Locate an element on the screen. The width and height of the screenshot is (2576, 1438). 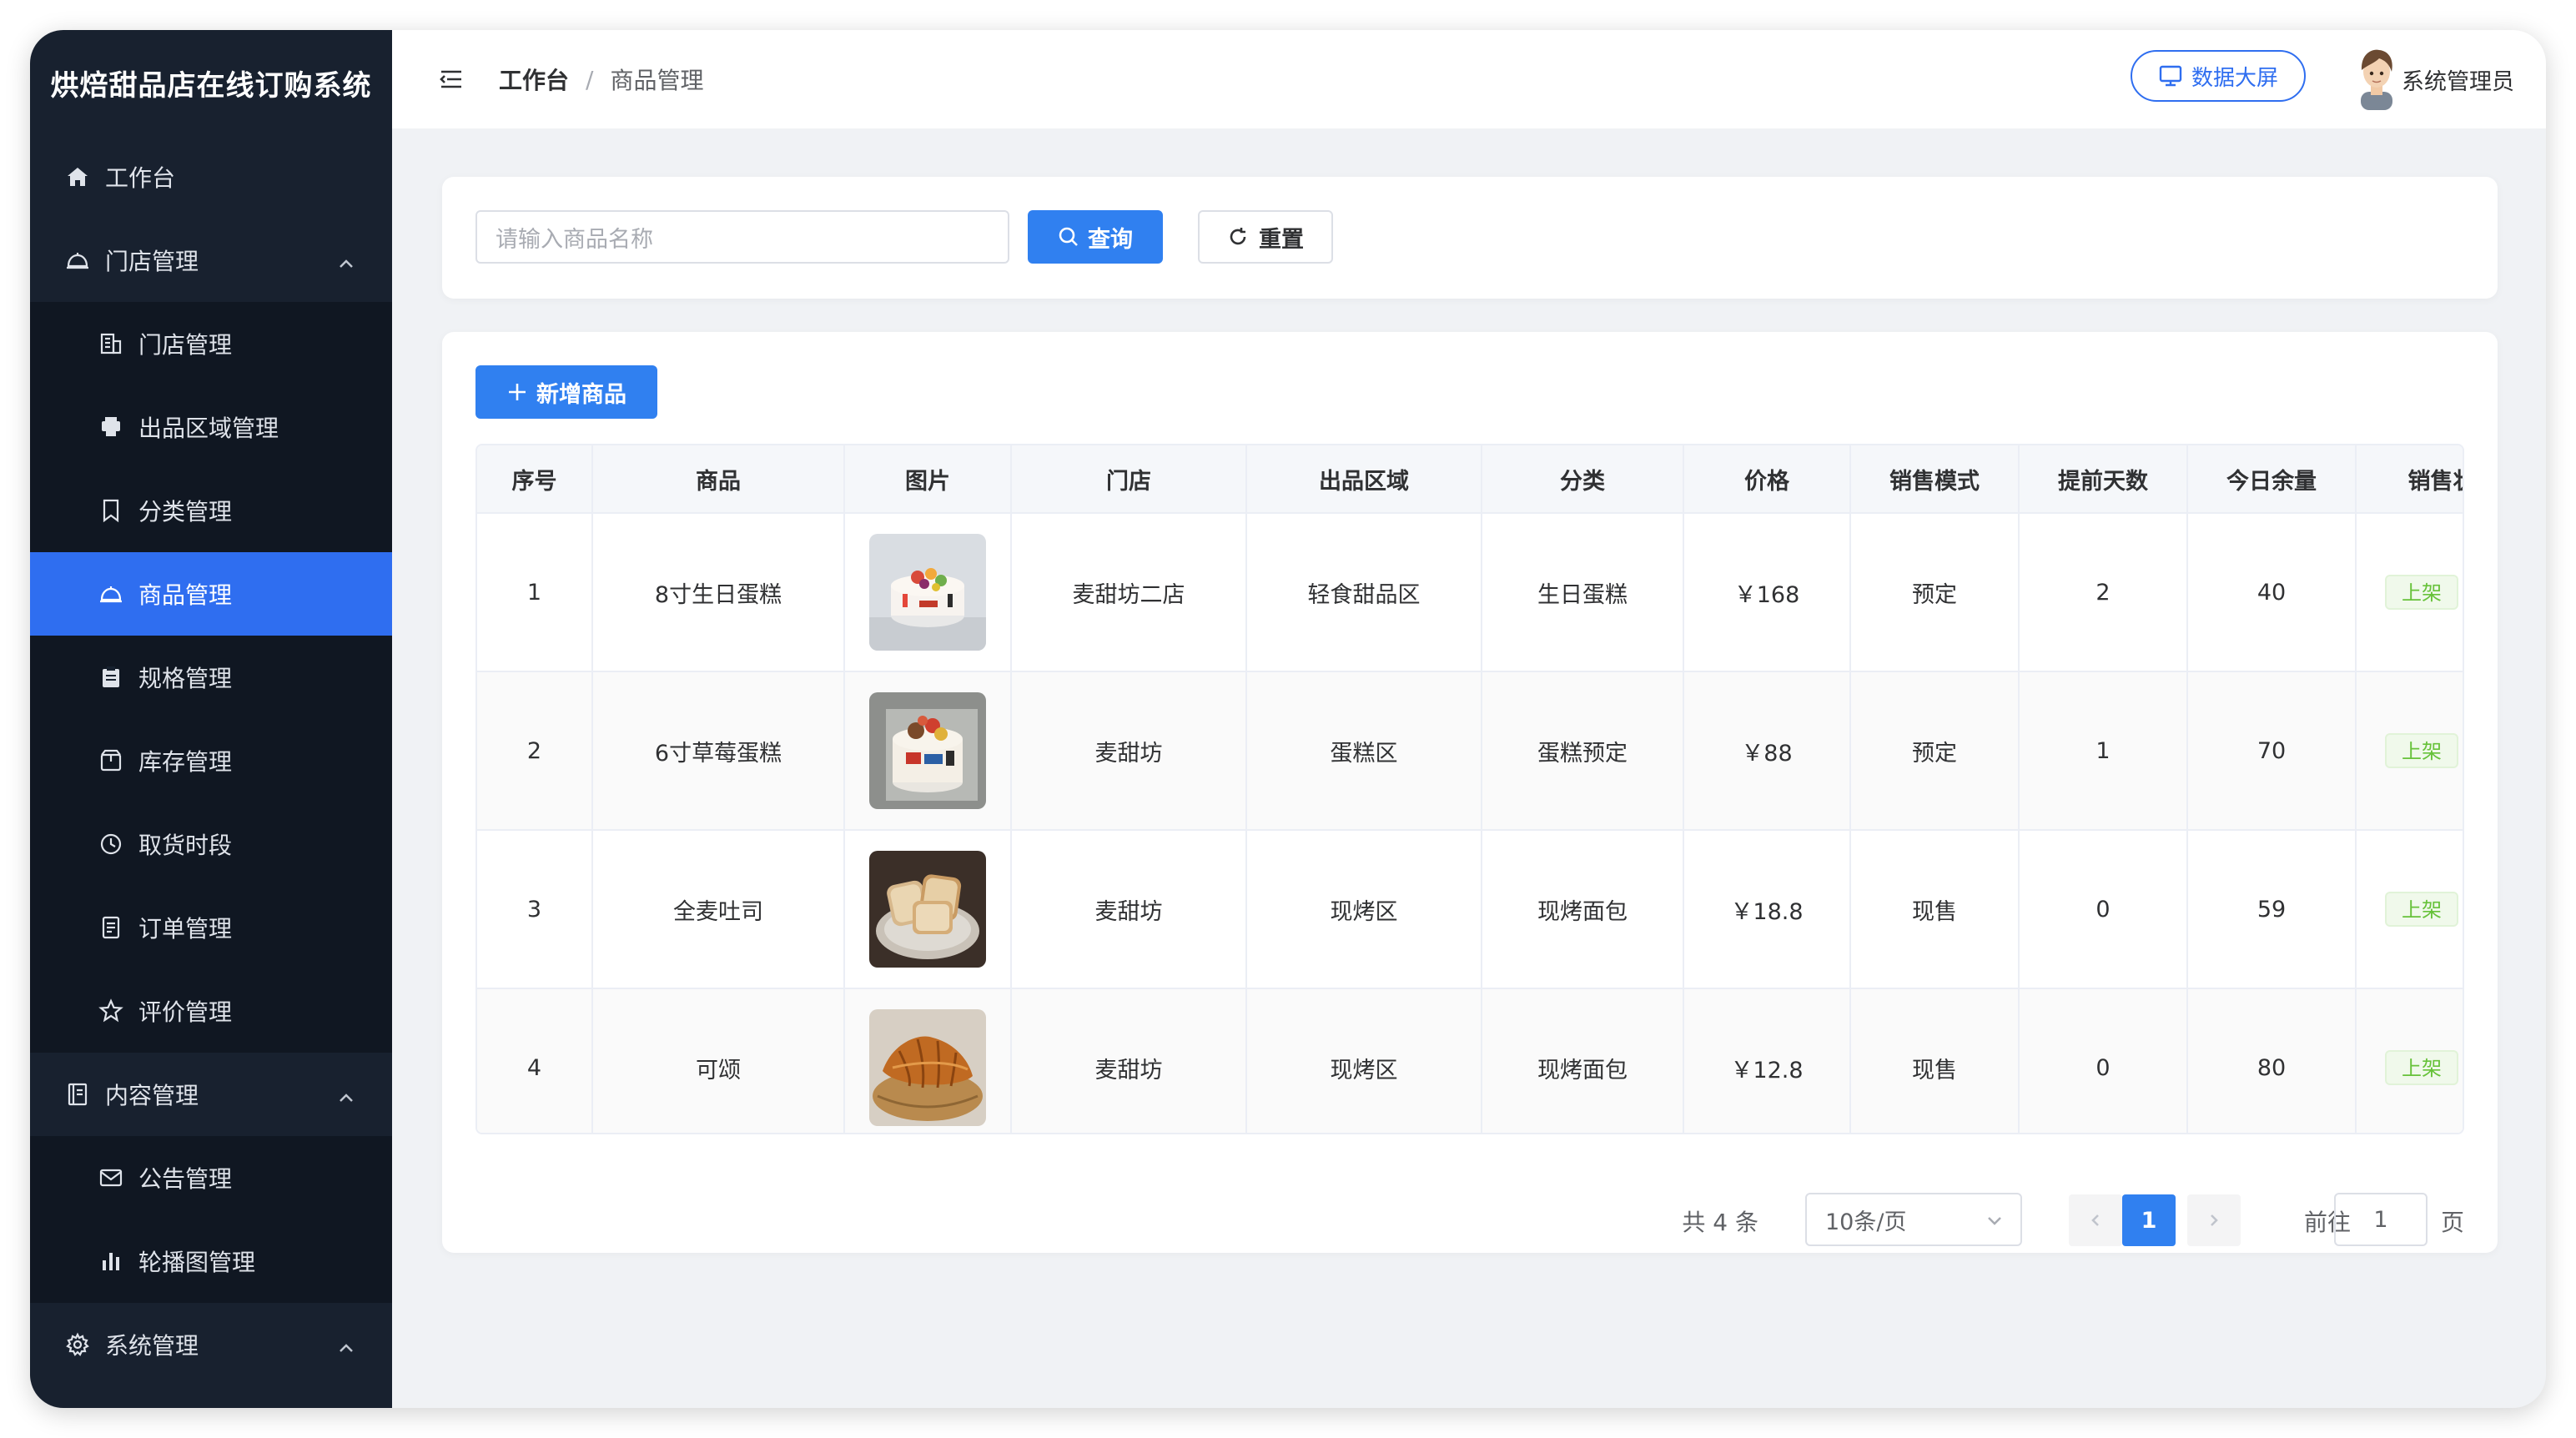
header: 工作台 / 商品管理 数据大屏 系统管理员 is located at coordinates (1469, 79).